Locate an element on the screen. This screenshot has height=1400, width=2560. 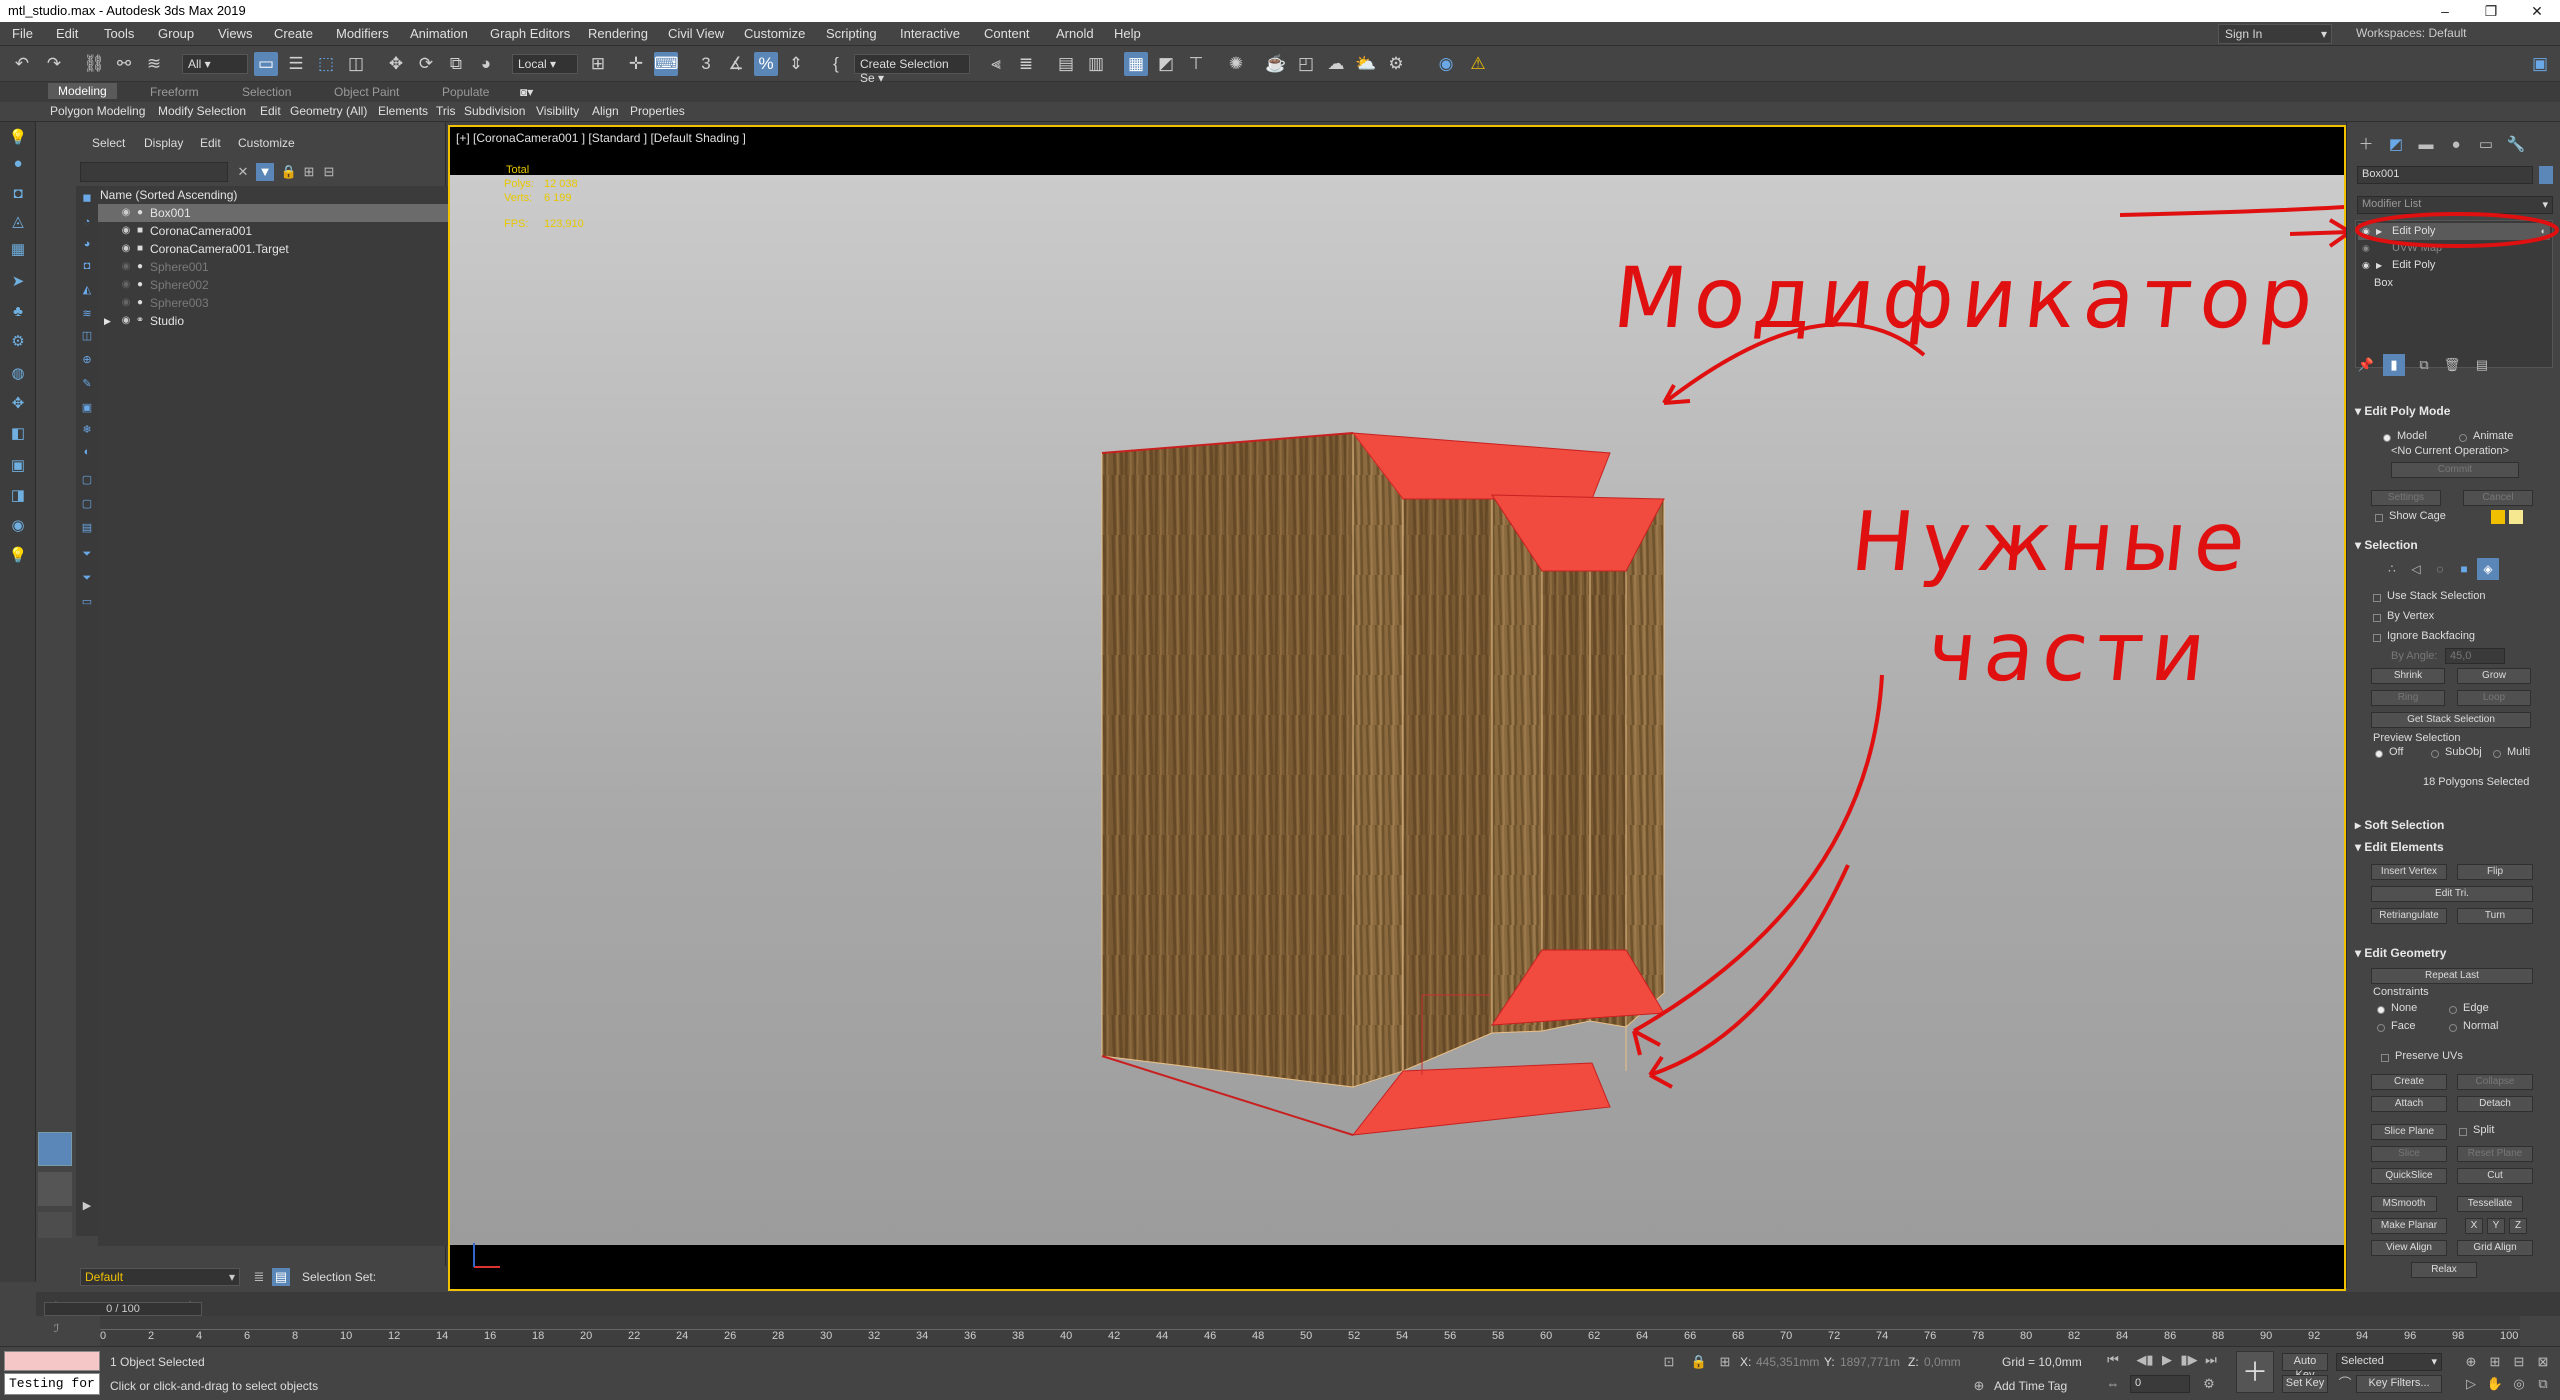
menu-customize: Customize is located at coordinates (774, 33).